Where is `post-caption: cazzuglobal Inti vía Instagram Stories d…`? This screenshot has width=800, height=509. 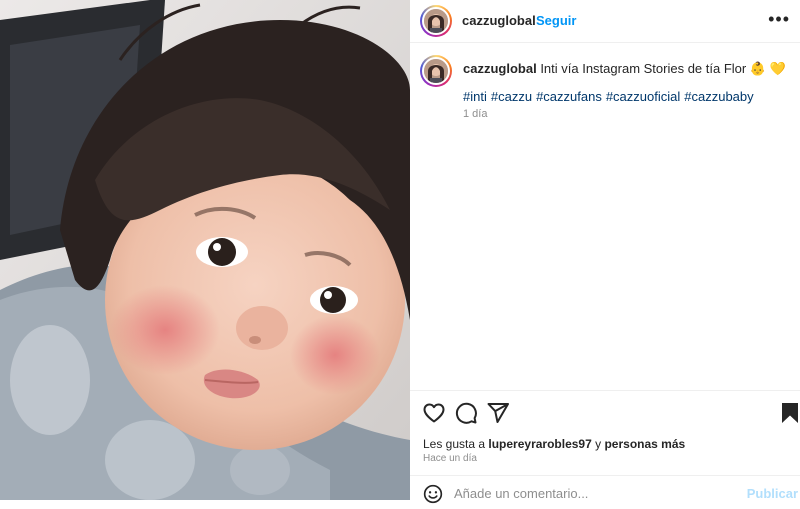 post-caption: cazzuglobal Inti vía Instagram Stories d… is located at coordinates (628, 68).